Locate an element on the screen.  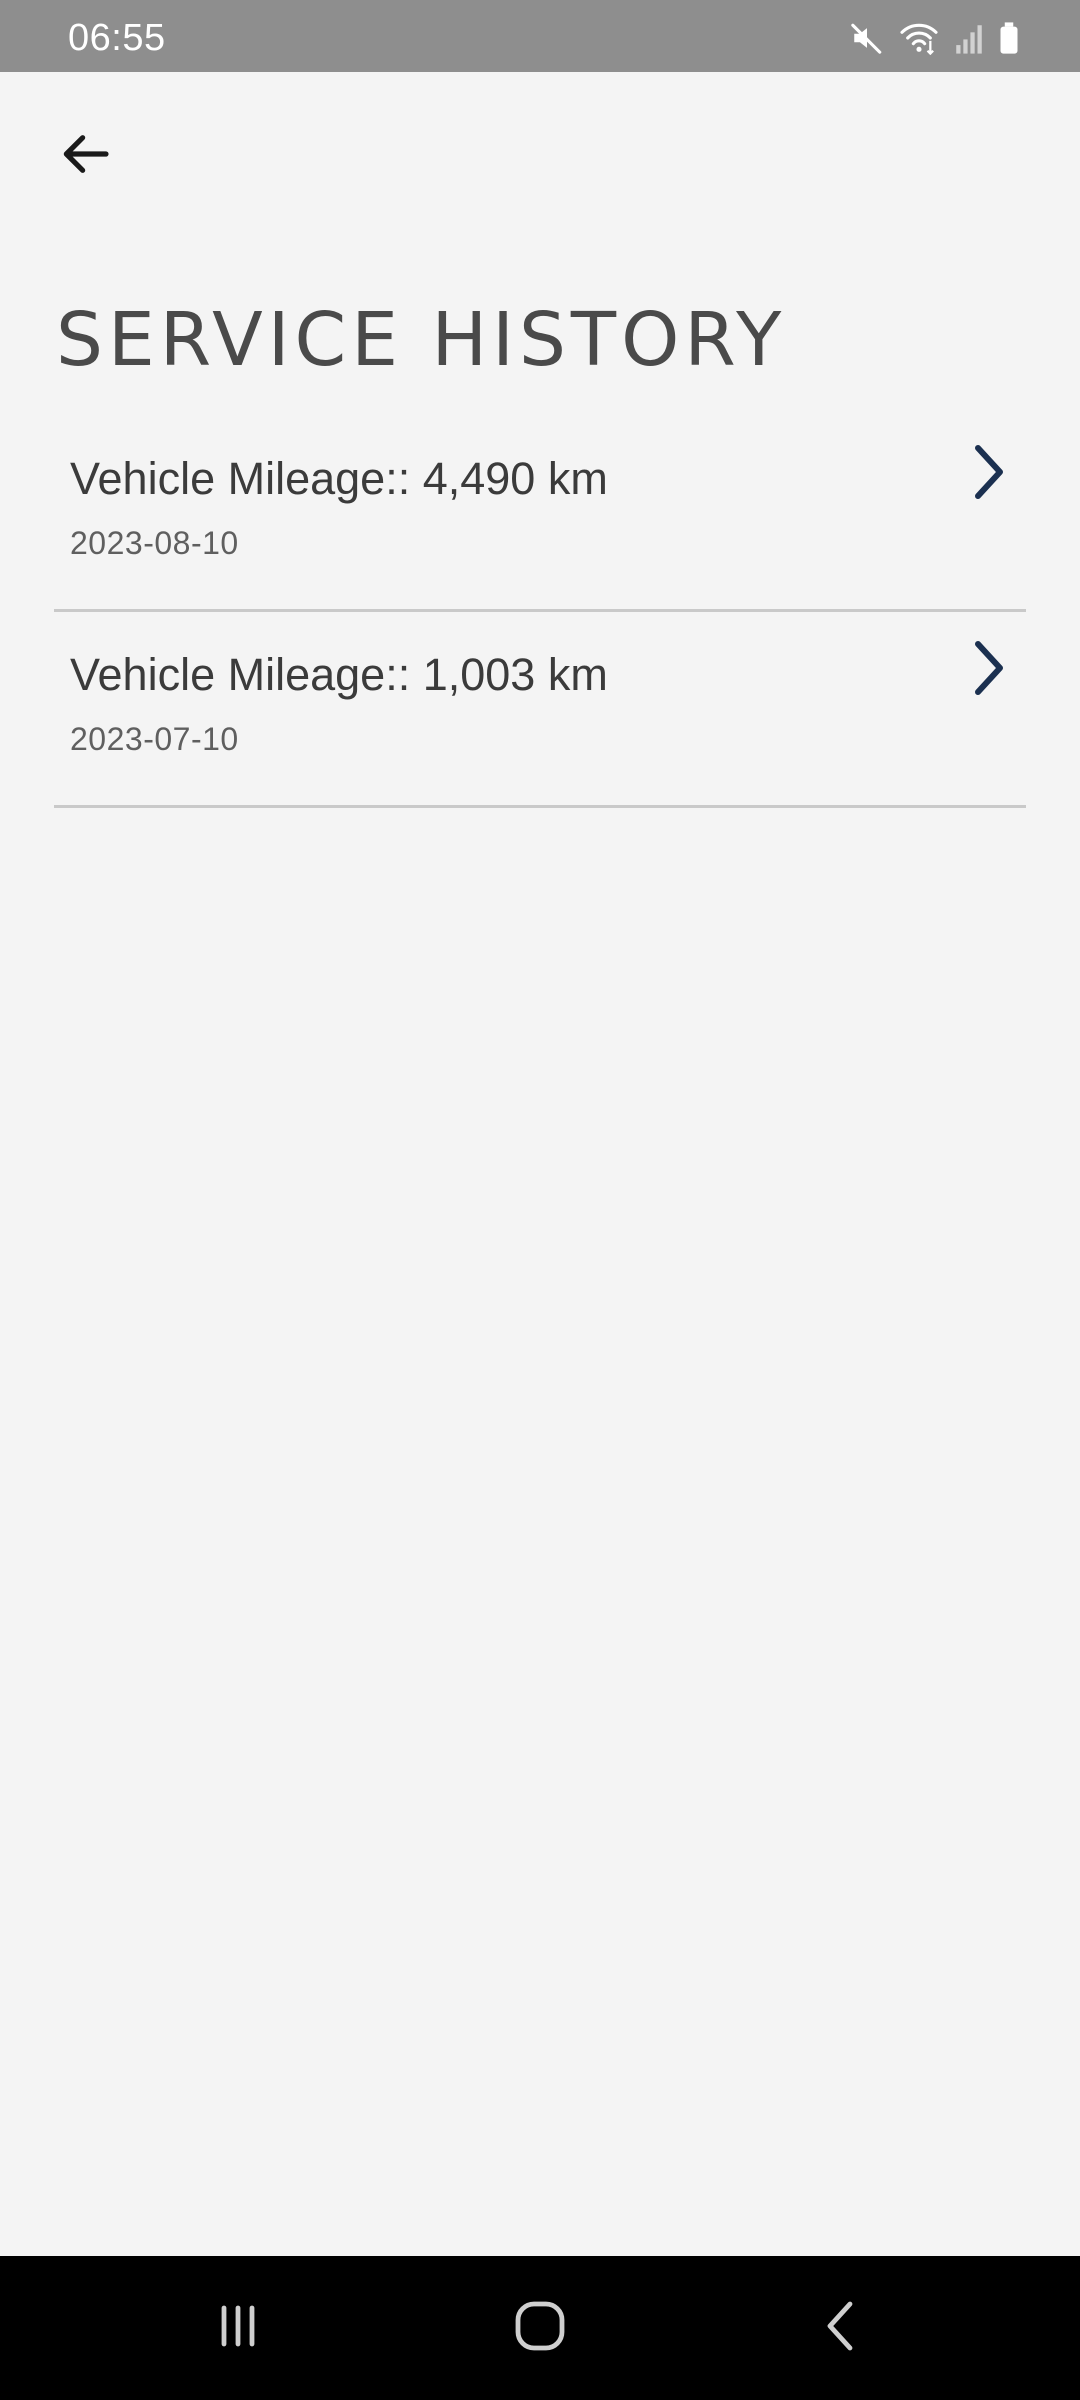
recents-button is located at coordinates (238, 2328).